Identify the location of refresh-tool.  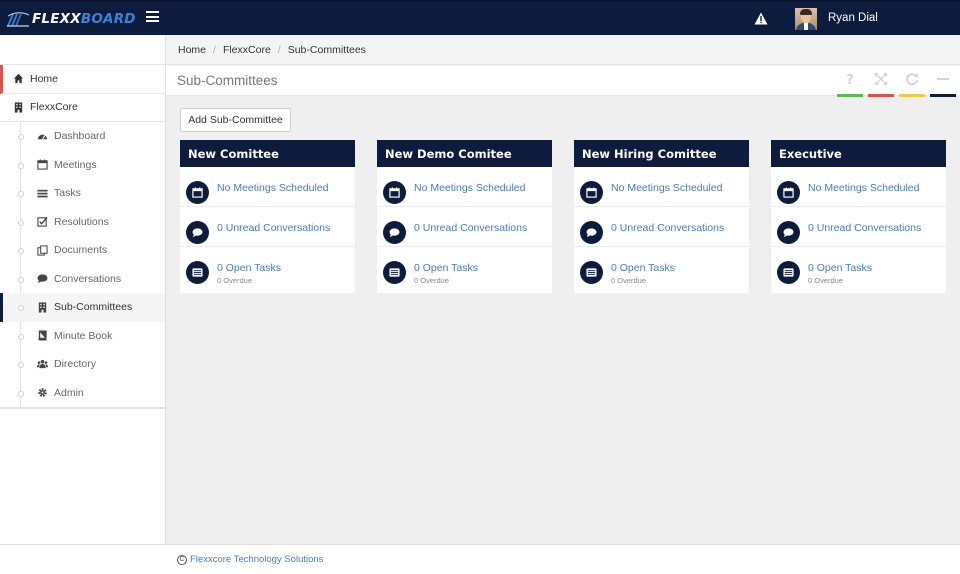
(912, 84).